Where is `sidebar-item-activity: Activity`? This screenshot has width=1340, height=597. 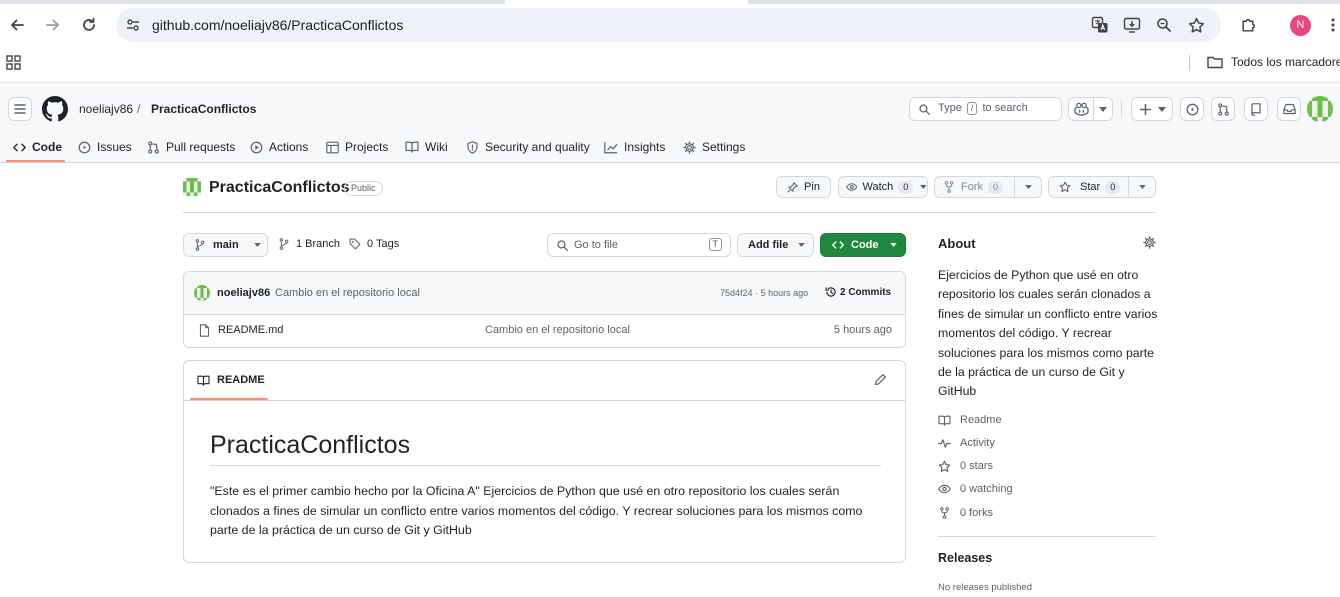
sidebar-item-activity: Activity is located at coordinates (966, 443).